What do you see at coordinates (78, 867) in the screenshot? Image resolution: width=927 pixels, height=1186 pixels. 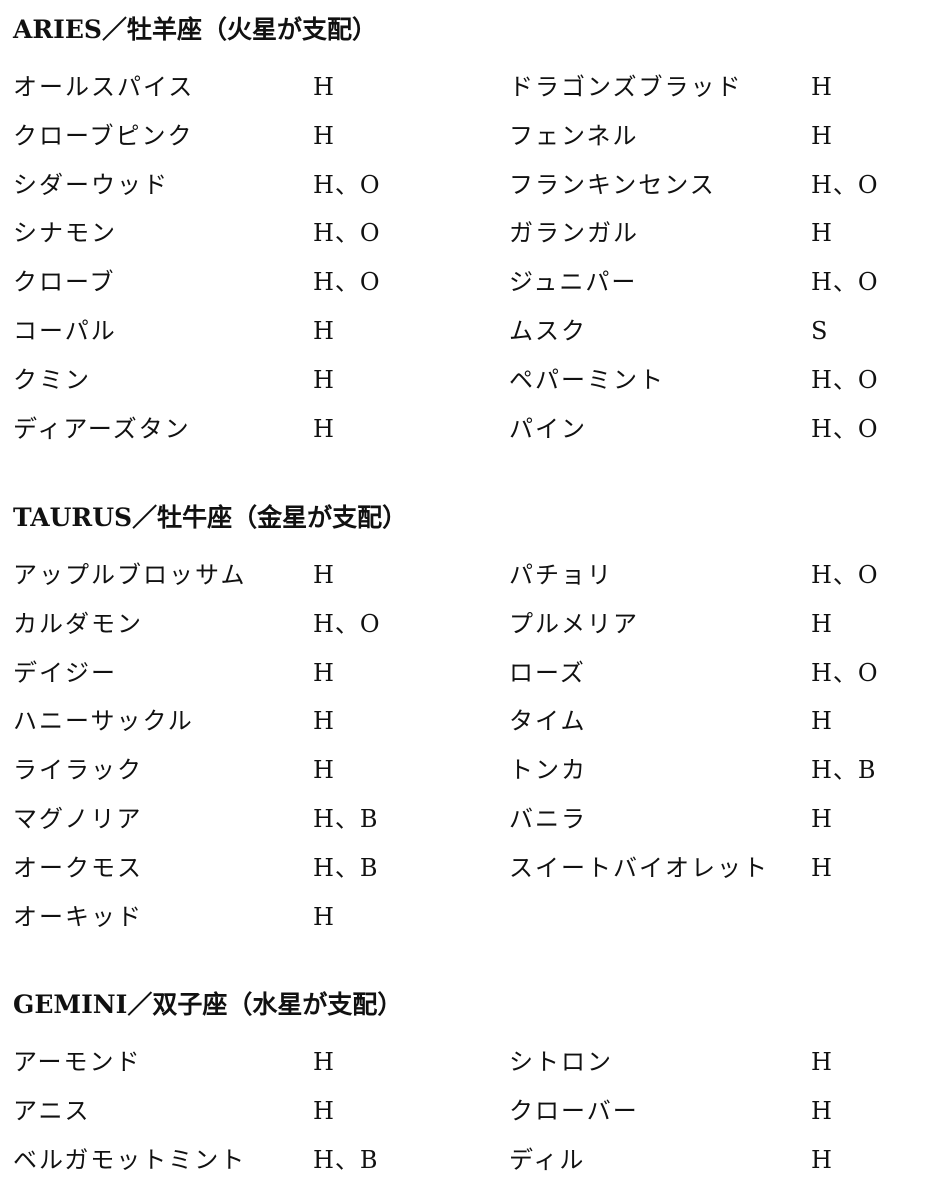 I see `herb-name: オークモス` at bounding box center [78, 867].